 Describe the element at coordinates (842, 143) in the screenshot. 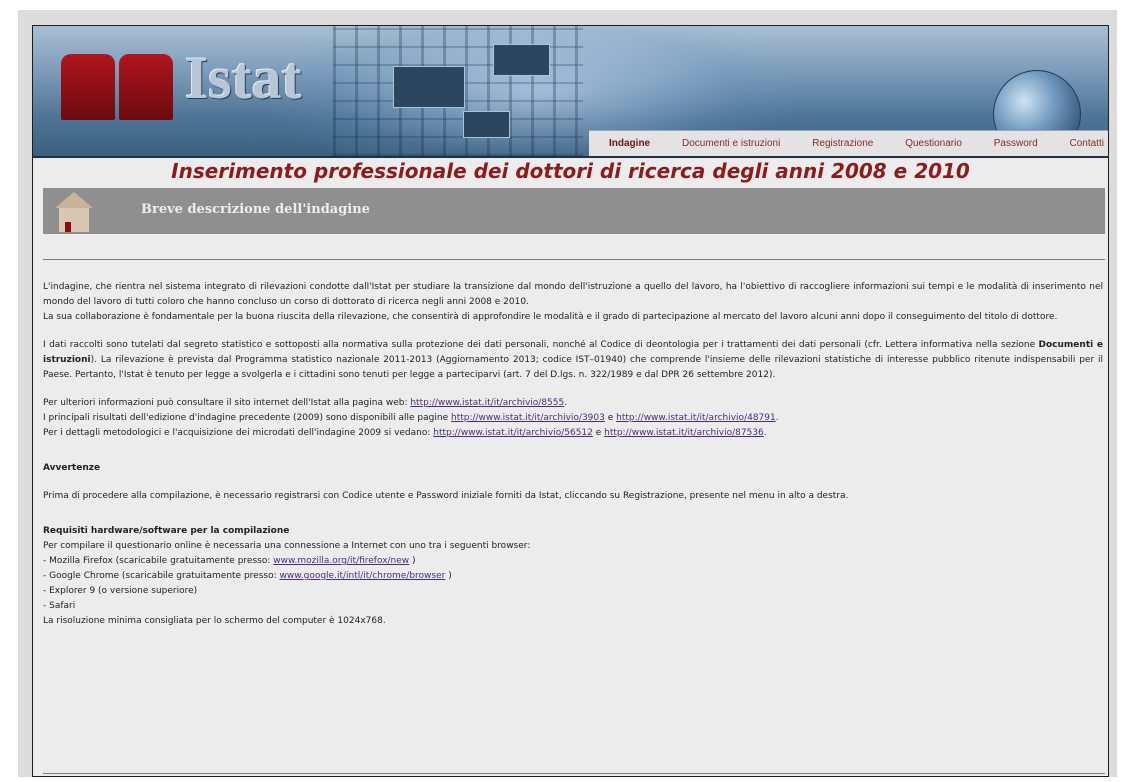

I see `nav-item-registrazione: Registrazione` at that location.